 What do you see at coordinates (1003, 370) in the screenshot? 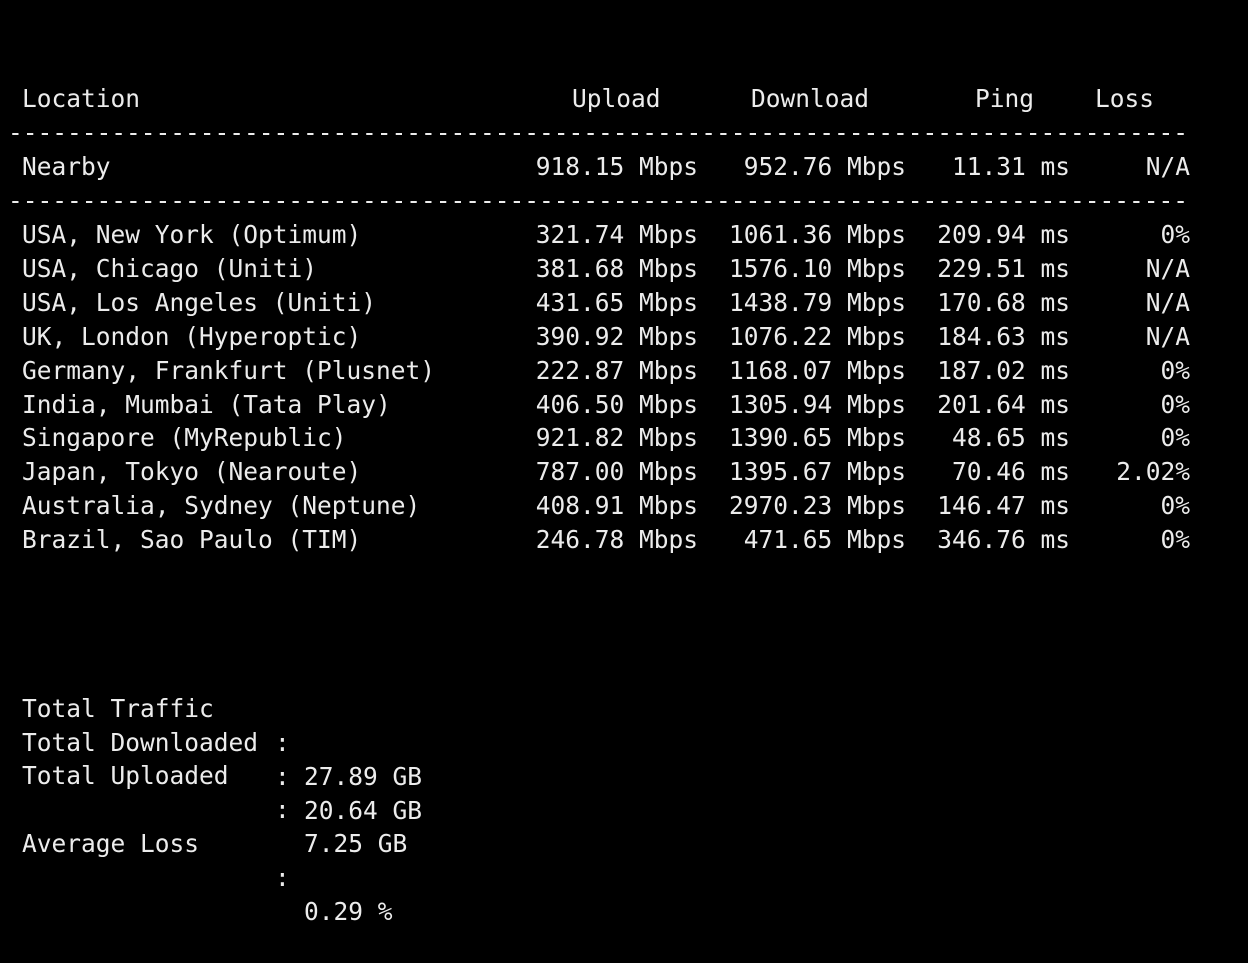
I see `row-ping: 187.02 ms` at bounding box center [1003, 370].